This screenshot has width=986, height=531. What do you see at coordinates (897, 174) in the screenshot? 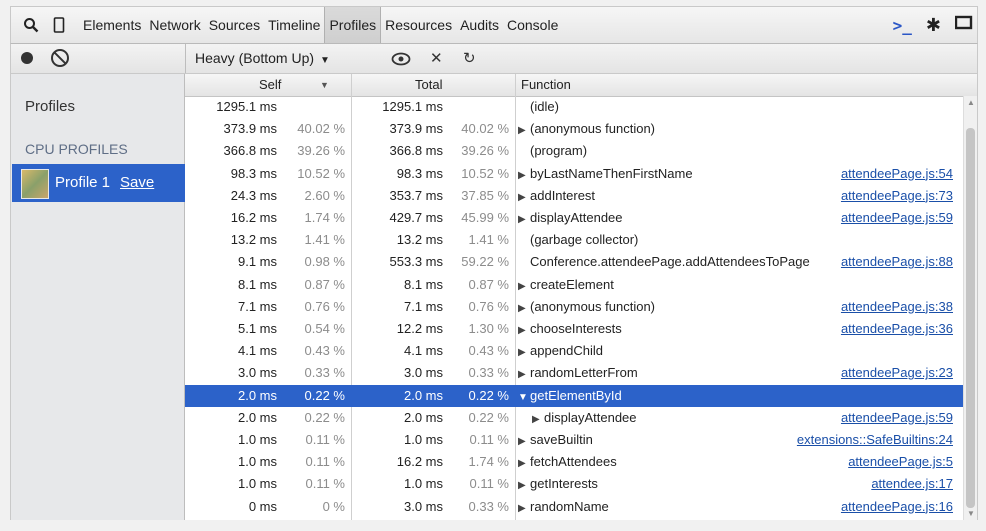
I see `source-link: attendeePage.js:54` at bounding box center [897, 174].